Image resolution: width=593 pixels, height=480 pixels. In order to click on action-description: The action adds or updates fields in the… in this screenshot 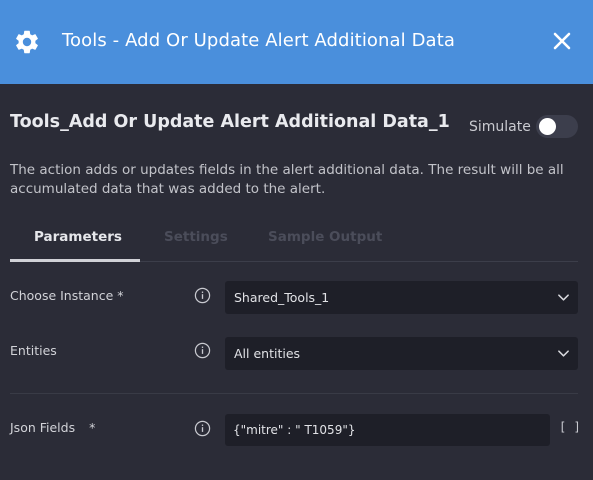, I will do `click(287, 179)`.